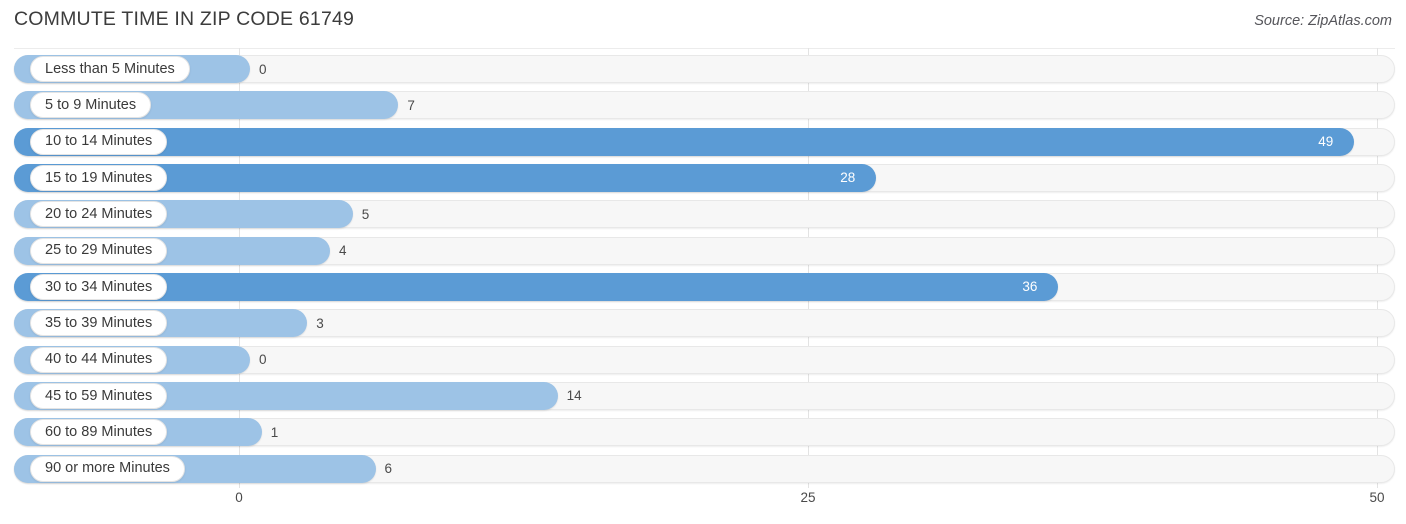 This screenshot has height=524, width=1406. I want to click on bar-category-text: 90 or more Minutes, so click(107, 468).